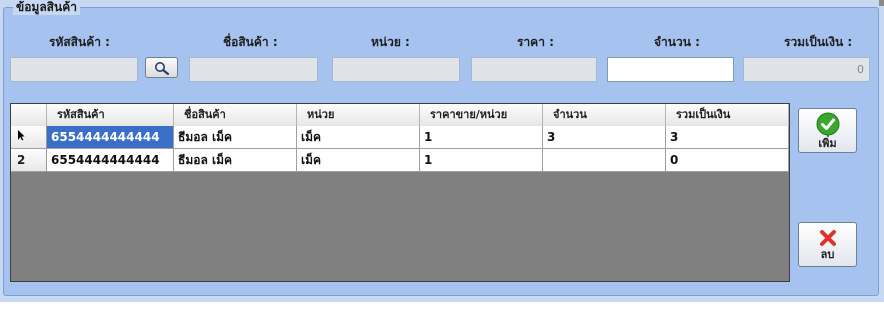 The height and width of the screenshot is (335, 884). Describe the element at coordinates (677, 42) in the screenshot. I see `quantity-label: จำนวน :` at that location.